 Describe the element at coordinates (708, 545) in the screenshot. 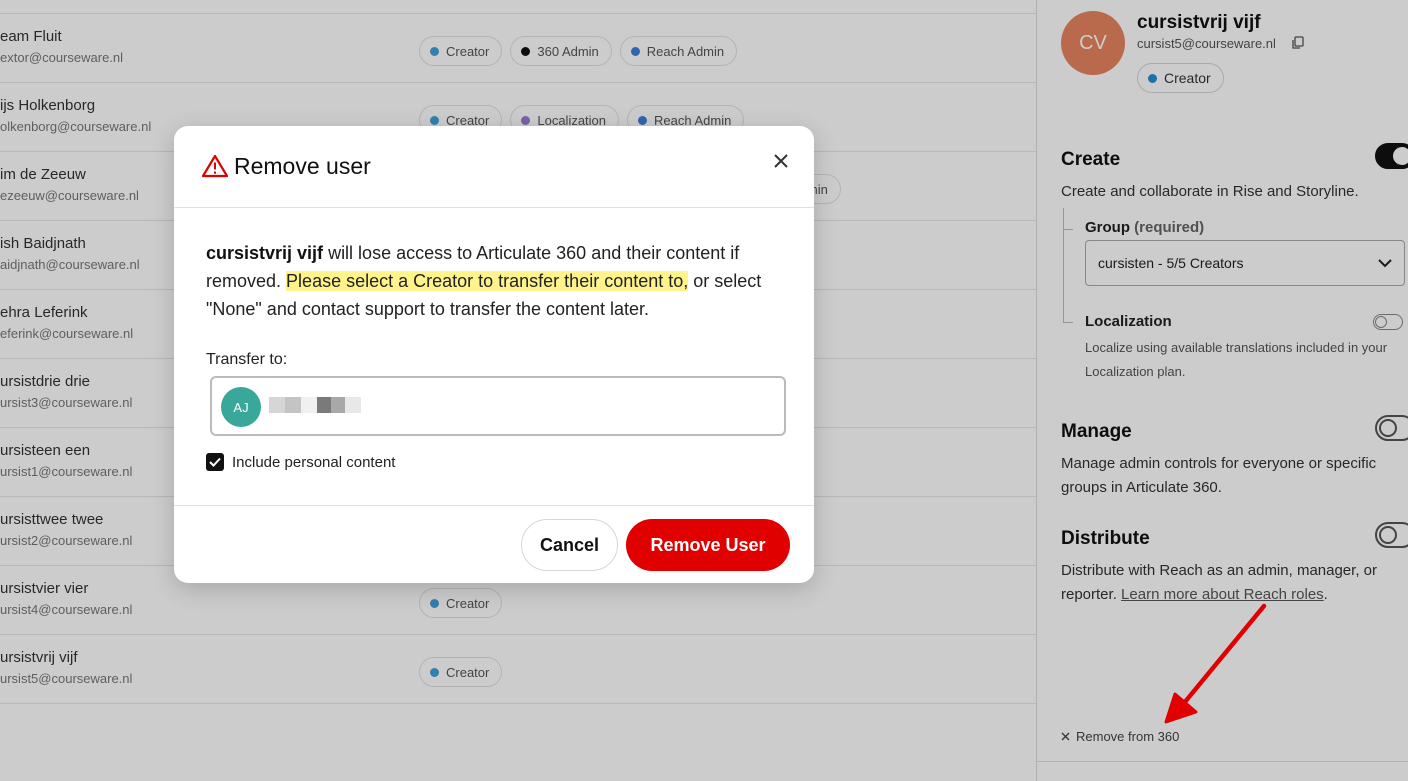

I see `remove-user-button: Remove User` at that location.